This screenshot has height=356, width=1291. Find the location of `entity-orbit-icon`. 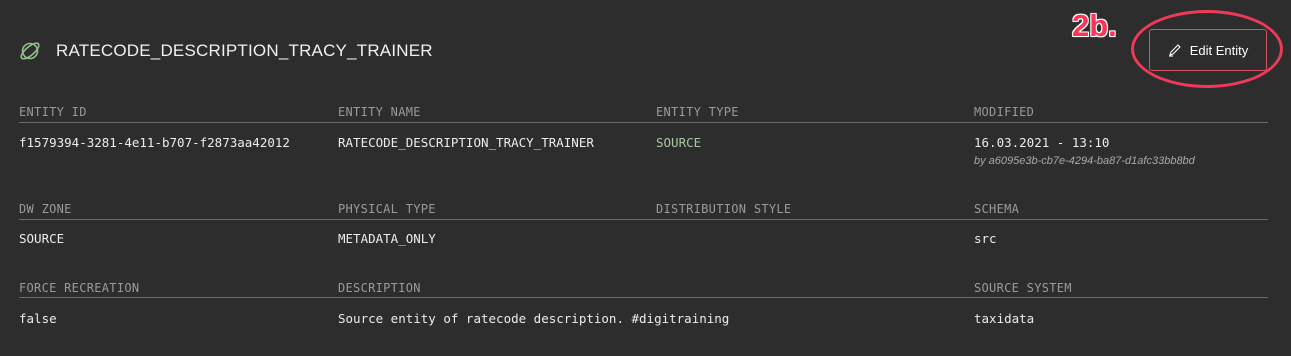

entity-orbit-icon is located at coordinates (30, 51).